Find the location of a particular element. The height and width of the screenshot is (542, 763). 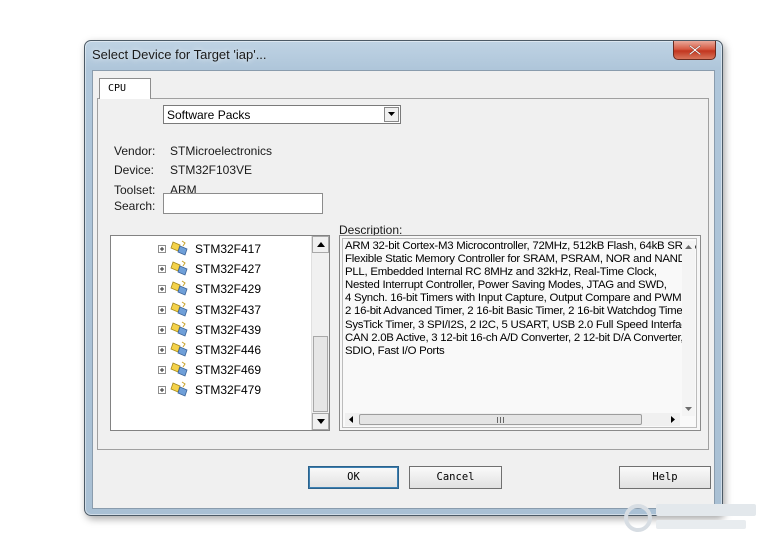

description-horizontal-scrollbar is located at coordinates (512, 419).